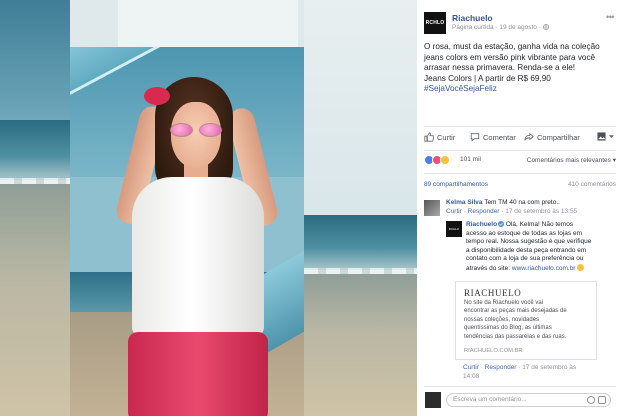 This screenshot has width=620, height=416. Describe the element at coordinates (198, 257) in the screenshot. I see `white-tshirt` at that location.